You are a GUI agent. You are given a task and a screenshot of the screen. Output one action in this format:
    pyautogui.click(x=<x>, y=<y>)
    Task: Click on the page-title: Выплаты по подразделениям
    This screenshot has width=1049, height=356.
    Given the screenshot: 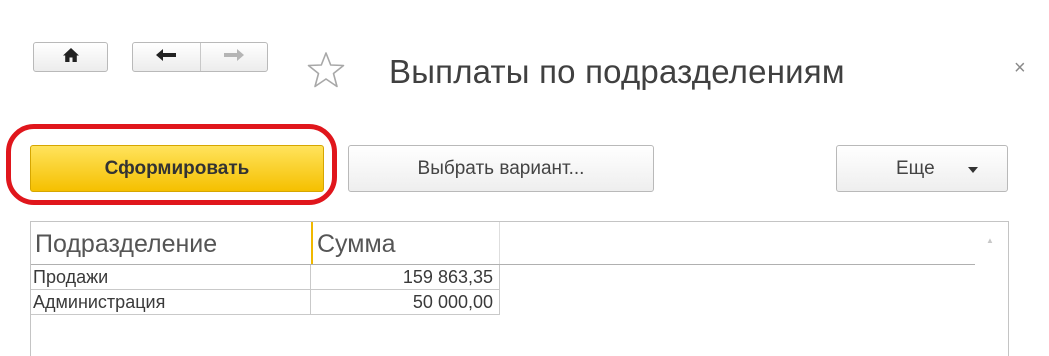 What is the action you would take?
    pyautogui.click(x=617, y=71)
    